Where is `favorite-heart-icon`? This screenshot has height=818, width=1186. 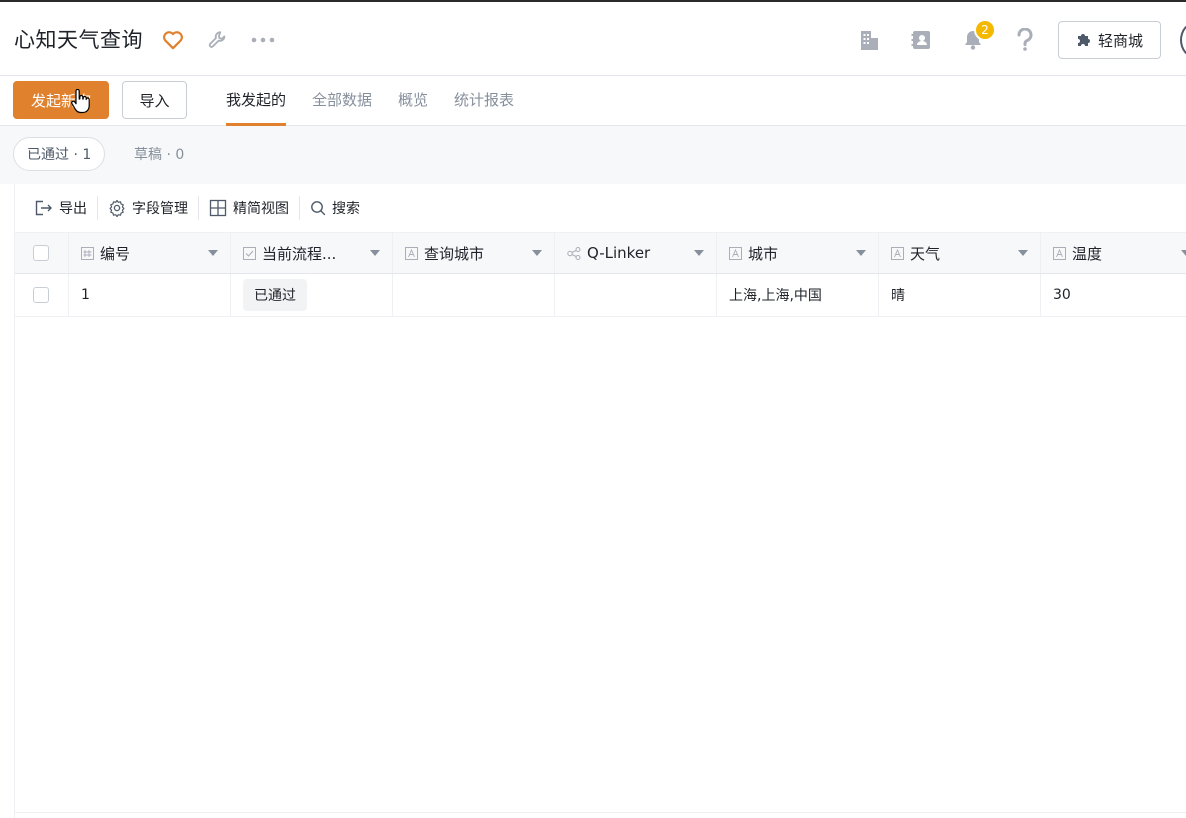
favorite-heart-icon is located at coordinates (173, 40).